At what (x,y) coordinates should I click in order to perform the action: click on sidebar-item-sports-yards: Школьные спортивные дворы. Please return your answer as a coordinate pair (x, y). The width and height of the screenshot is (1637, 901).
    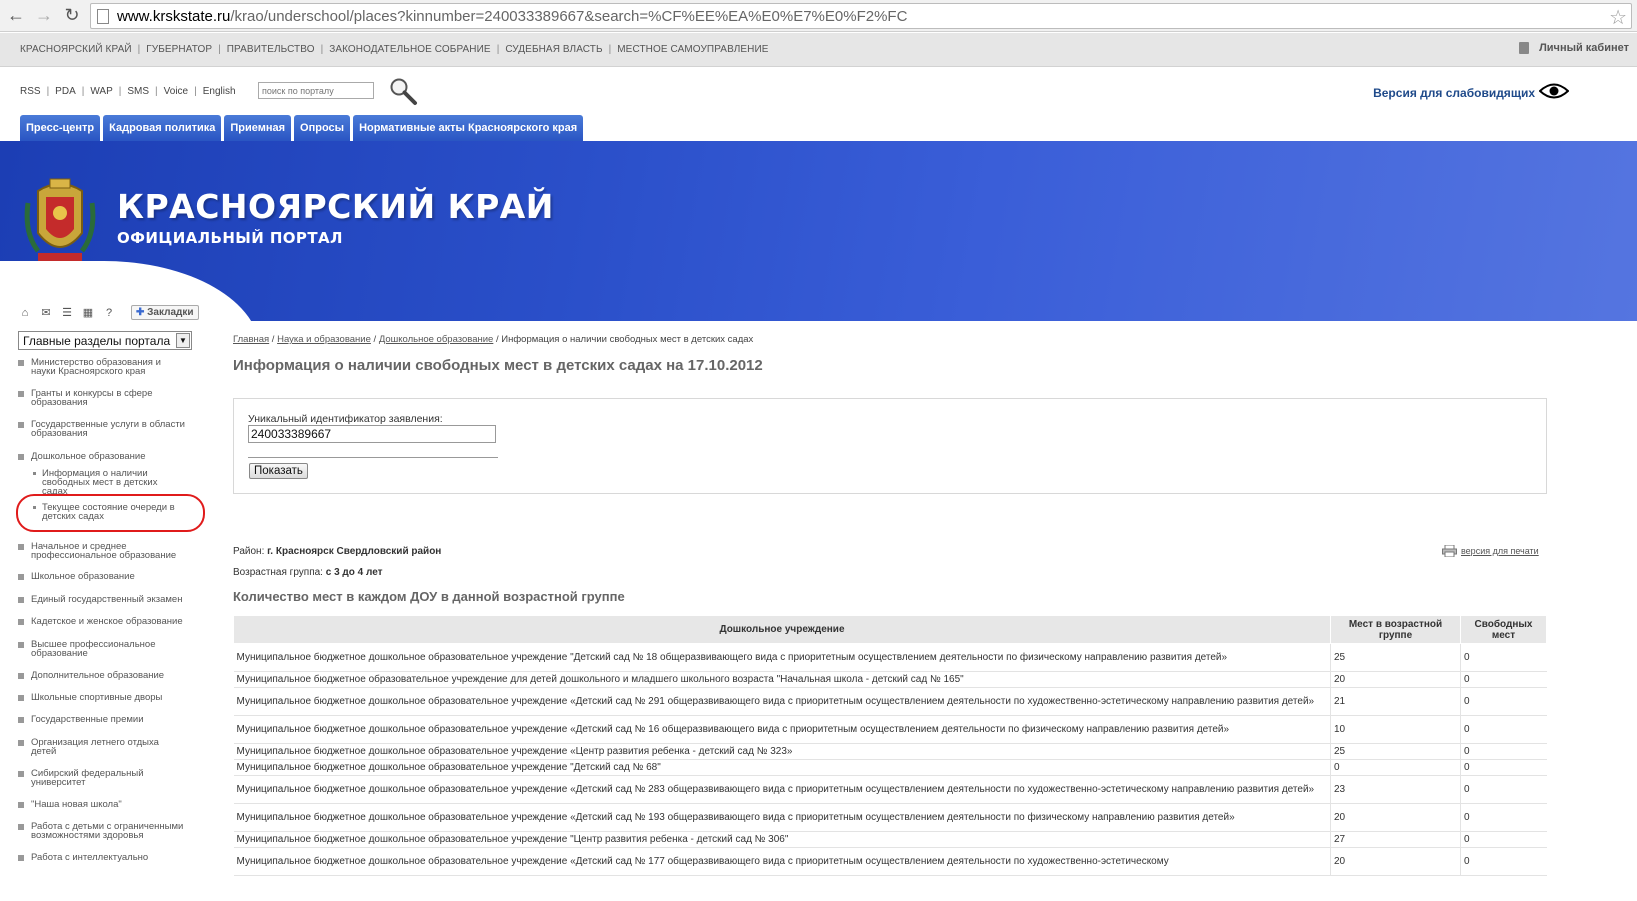
    Looking at the image, I should click on (110, 697).